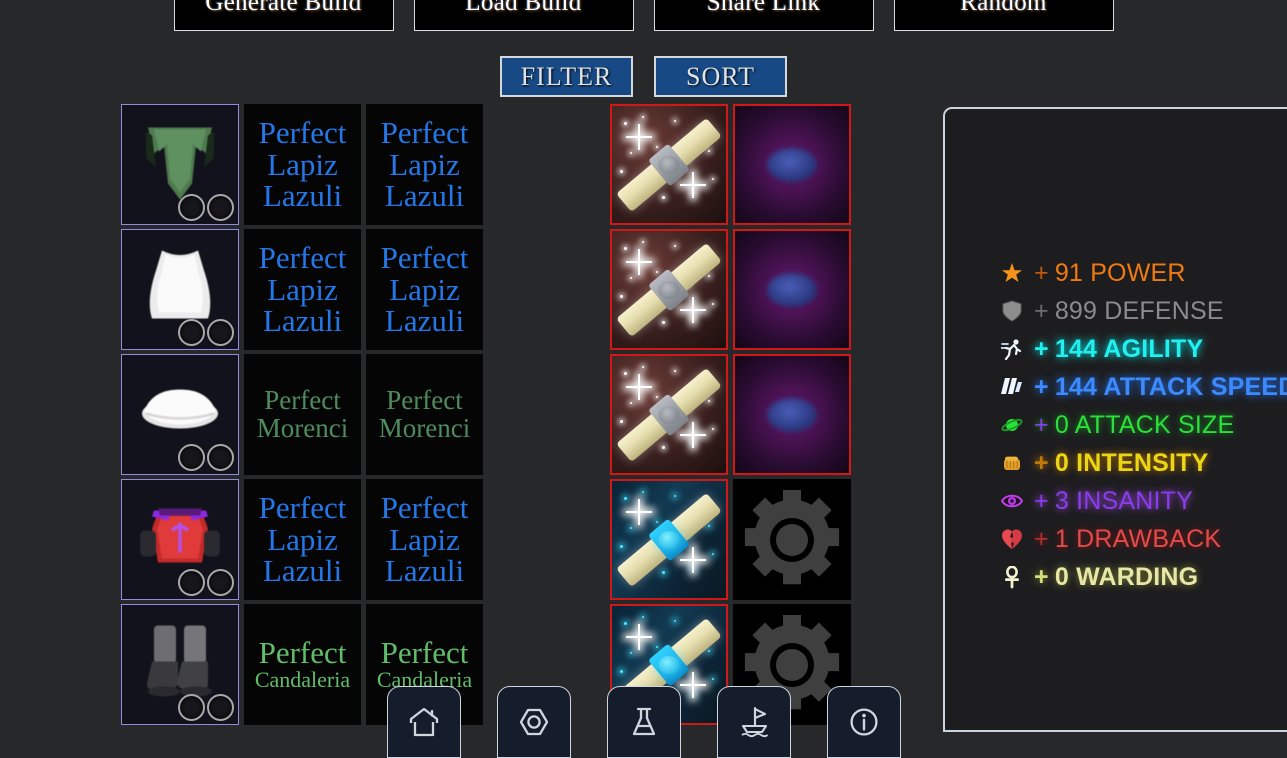 The height and width of the screenshot is (758, 1287). What do you see at coordinates (1012, 311) in the screenshot?
I see `shield-icon` at bounding box center [1012, 311].